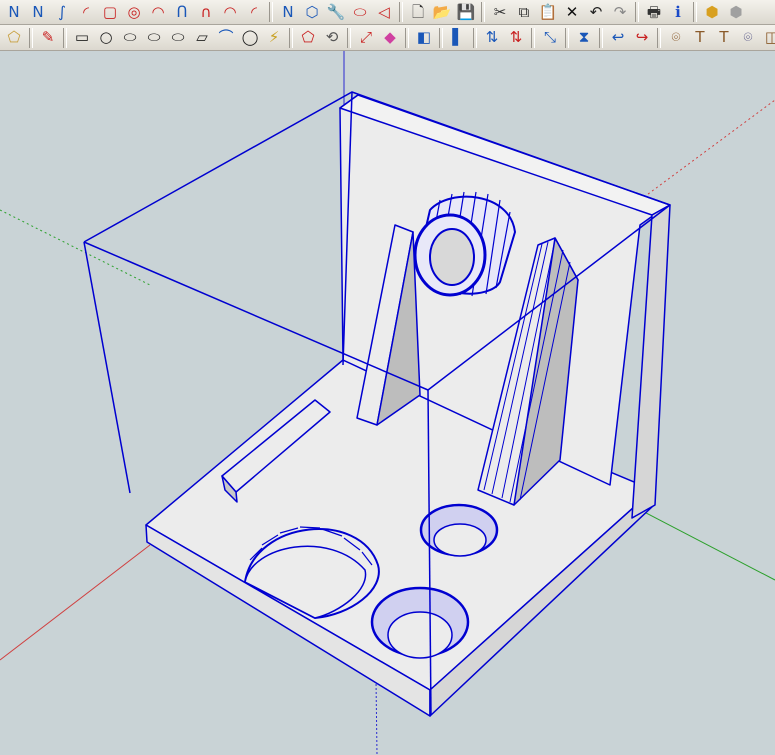 Image resolution: width=775 pixels, height=755 pixels. I want to click on flip-up-icon: ⇅, so click(492, 37).